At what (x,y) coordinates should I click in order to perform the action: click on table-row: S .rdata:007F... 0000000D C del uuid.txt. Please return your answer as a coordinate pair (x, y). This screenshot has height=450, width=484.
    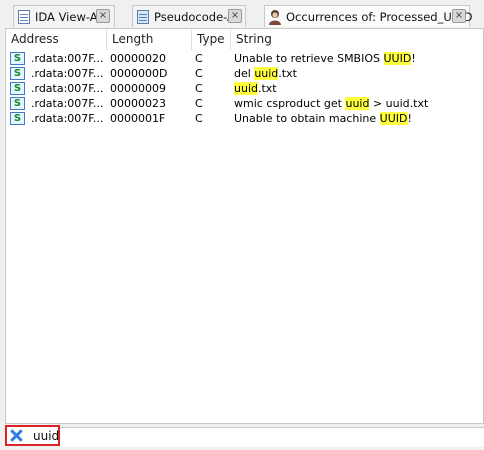
    Looking at the image, I should click on (244, 73).